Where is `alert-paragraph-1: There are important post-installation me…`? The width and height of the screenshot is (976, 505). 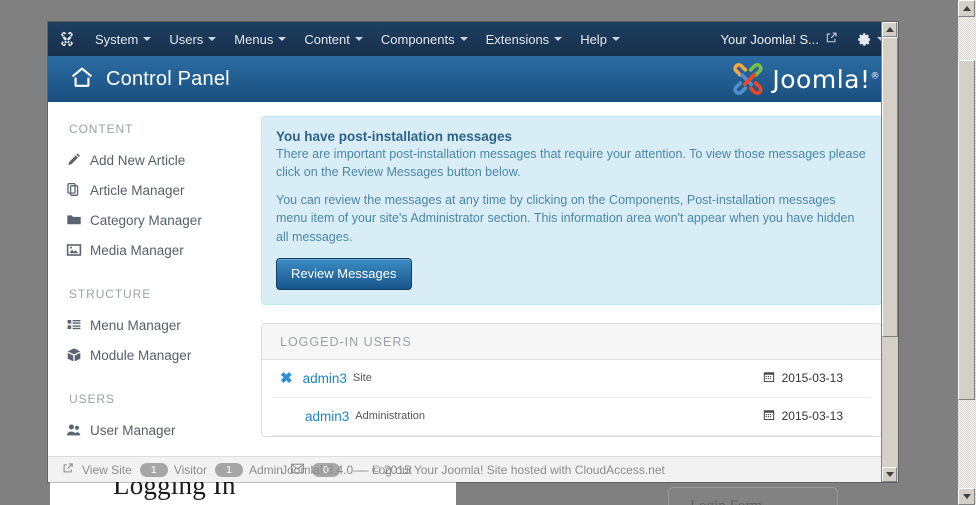 alert-paragraph-1: There are important post-installation me… is located at coordinates (571, 163).